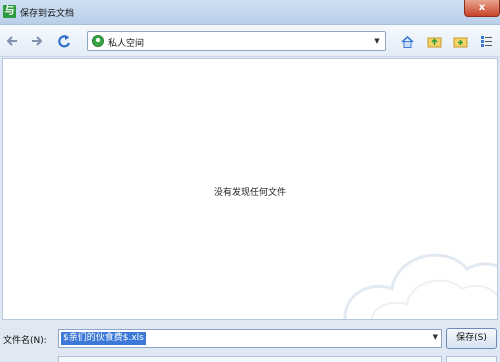 The width and height of the screenshot is (500, 362). What do you see at coordinates (460, 41) in the screenshot?
I see `new-folder-icon` at bounding box center [460, 41].